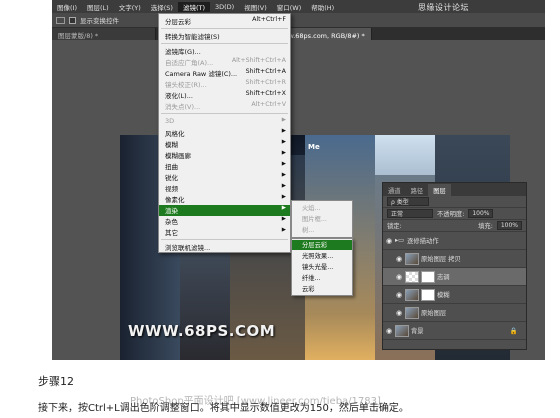 This screenshot has height=418, width=560. I want to click on filter-row: ρ 类型, so click(454, 202).